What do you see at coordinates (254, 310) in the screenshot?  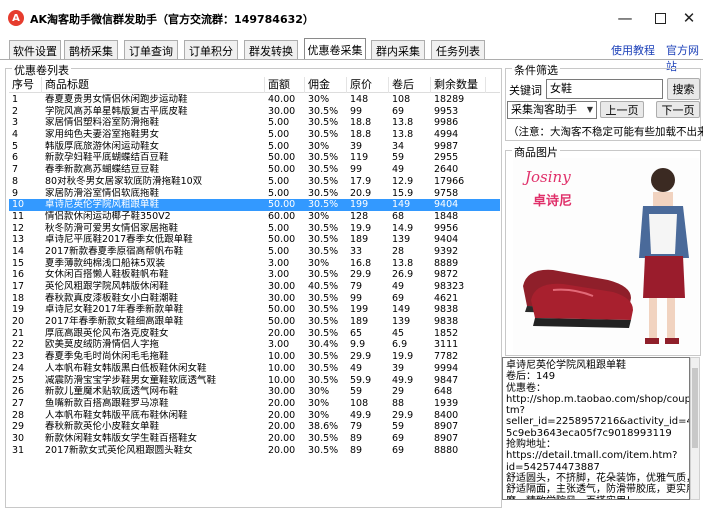 I see `table-row: 19 卓诗尼女鞋2017年春季新款单鞋 50.00 30.5% 199 149 9838` at bounding box center [254, 310].